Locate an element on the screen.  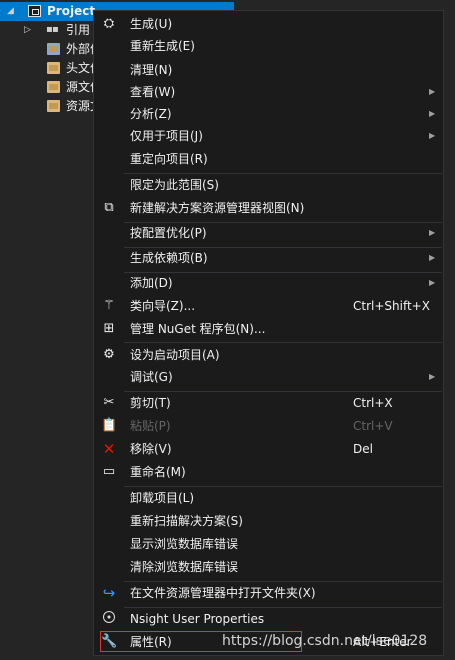
menu-item-shortcut: Ctrl+X is located at coordinates (373, 403).